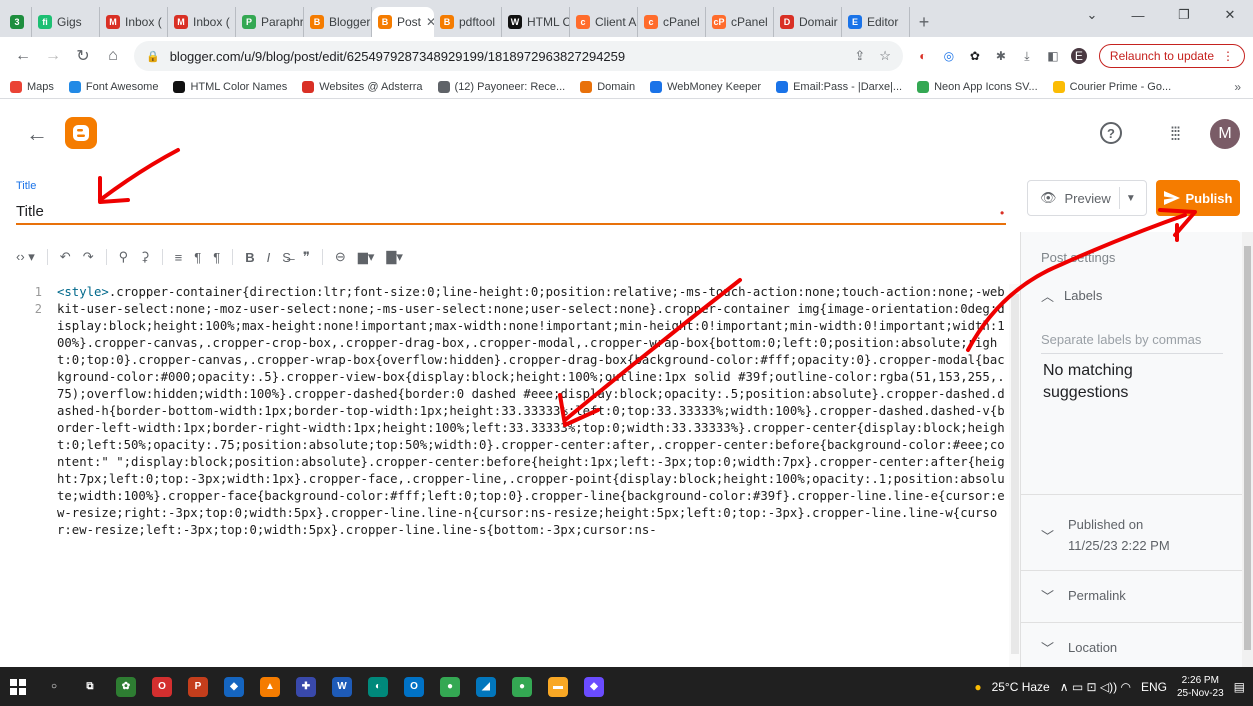 This screenshot has height=706, width=1253. I want to click on labels-section-toggle: ︿ Labels, so click(1071, 295).